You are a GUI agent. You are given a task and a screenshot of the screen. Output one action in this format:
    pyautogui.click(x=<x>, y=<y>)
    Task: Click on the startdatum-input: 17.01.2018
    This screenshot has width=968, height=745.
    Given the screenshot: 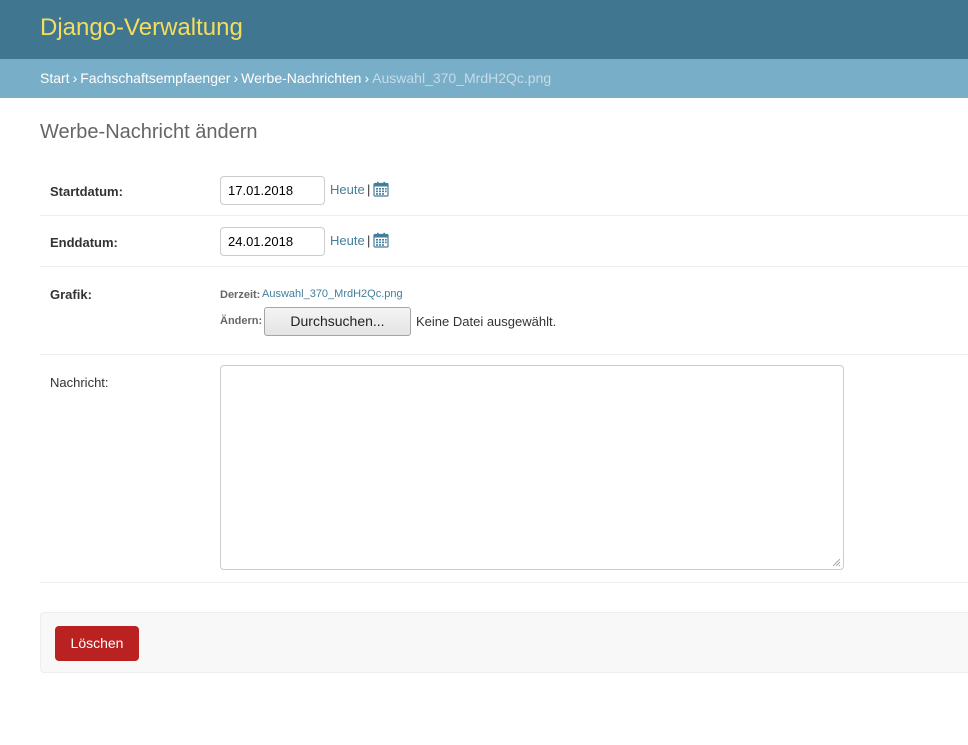 What is the action you would take?
    pyautogui.click(x=272, y=190)
    